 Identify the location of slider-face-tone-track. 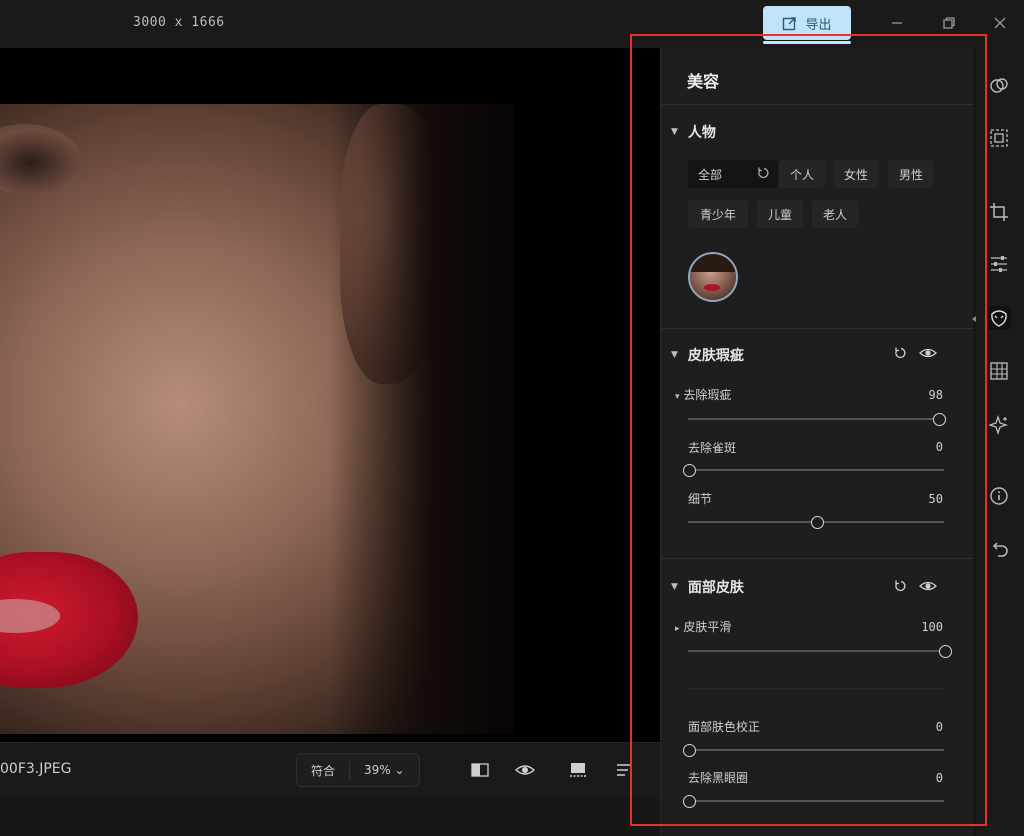
(816, 750).